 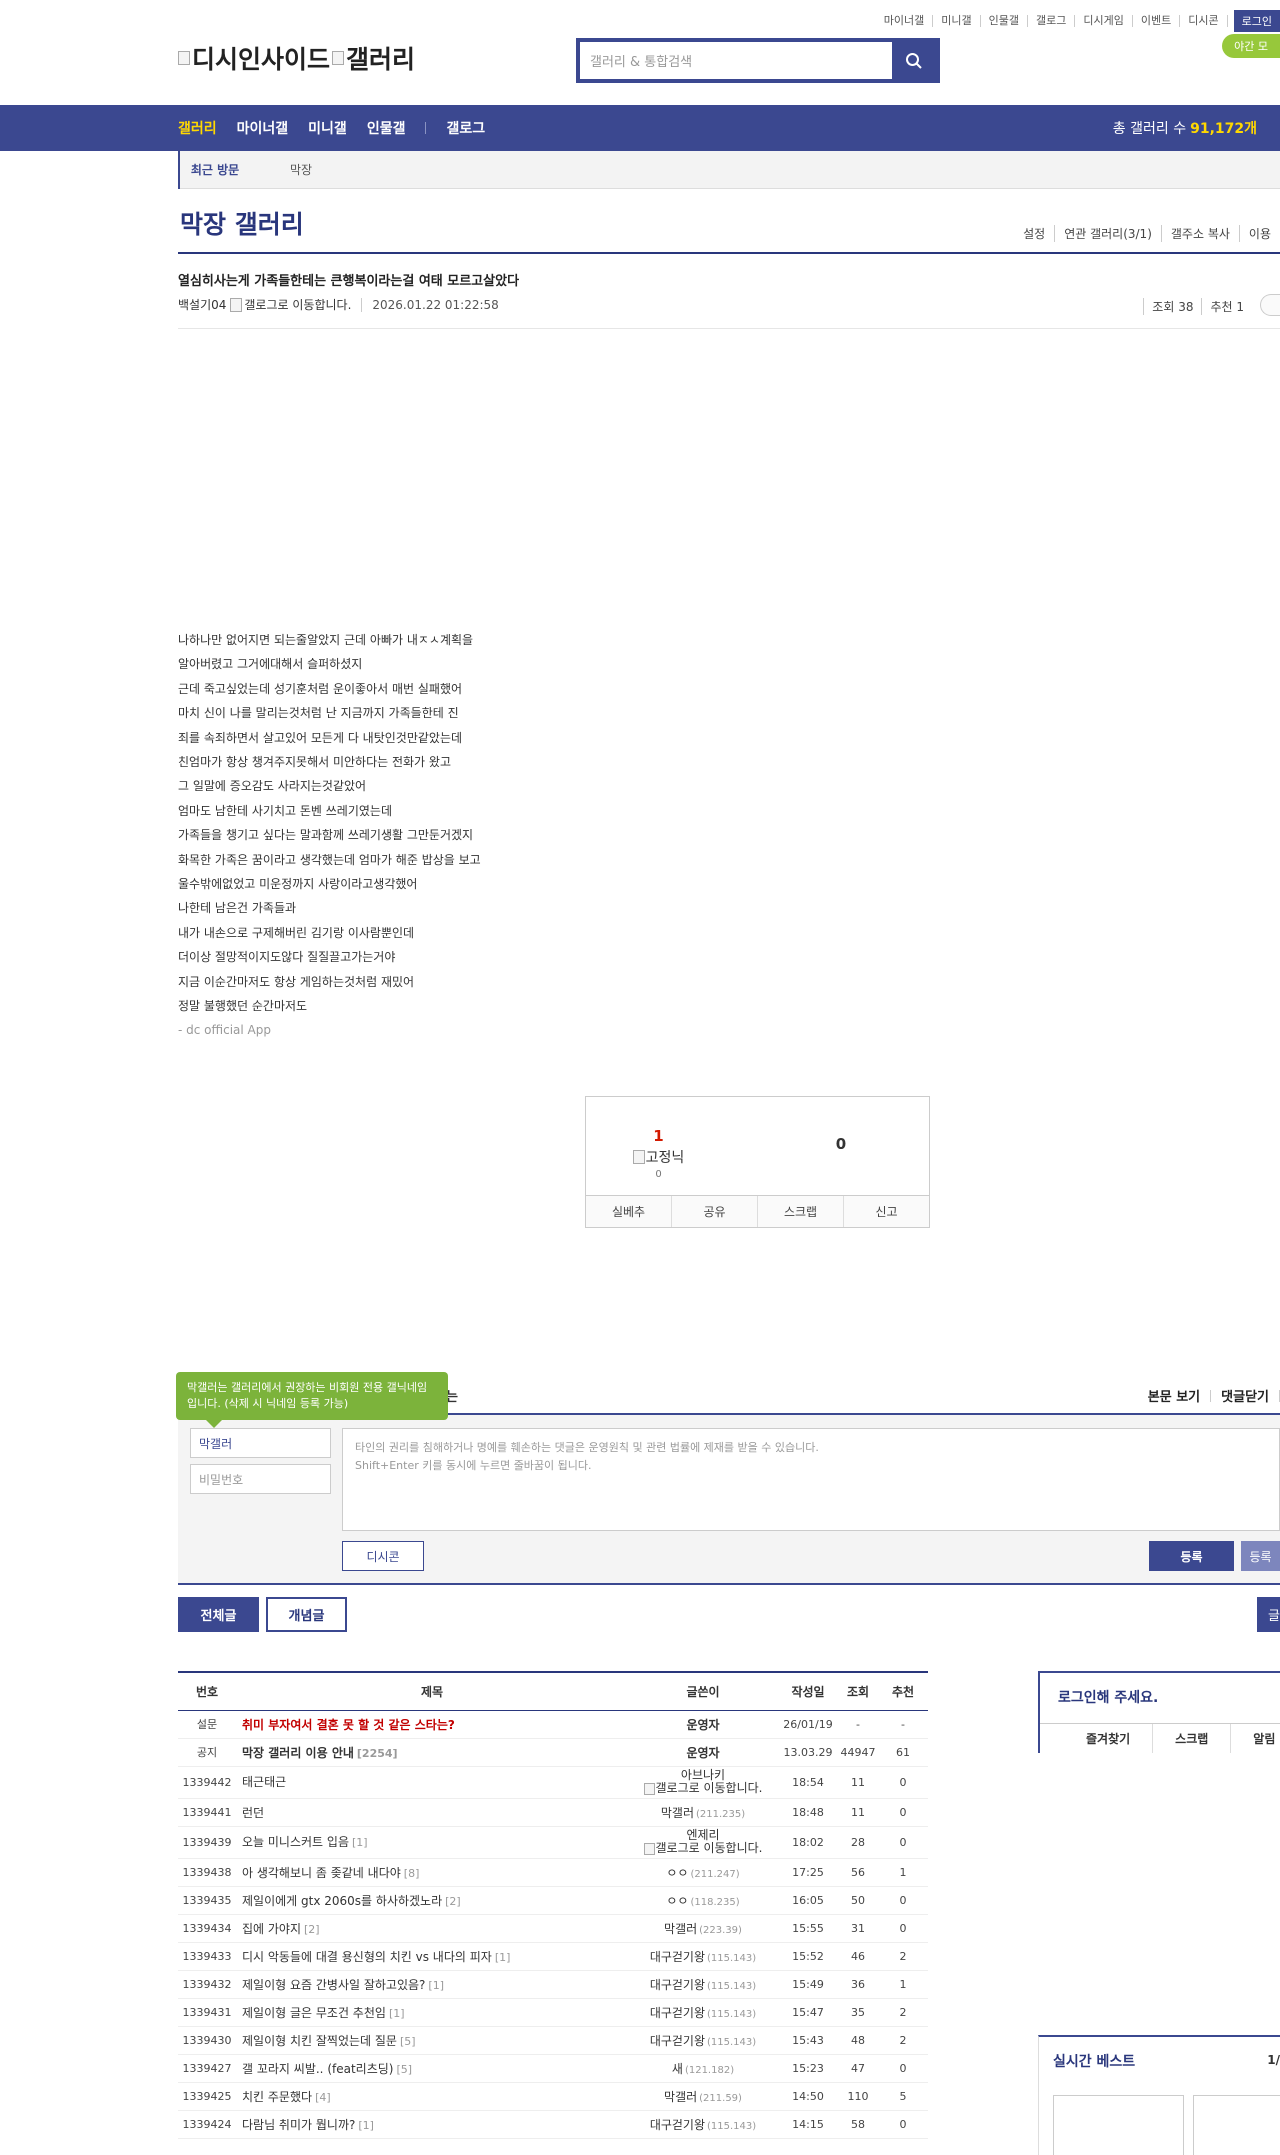 What do you see at coordinates (383, 1556) in the screenshot?
I see `dccon-button: 디시콘` at bounding box center [383, 1556].